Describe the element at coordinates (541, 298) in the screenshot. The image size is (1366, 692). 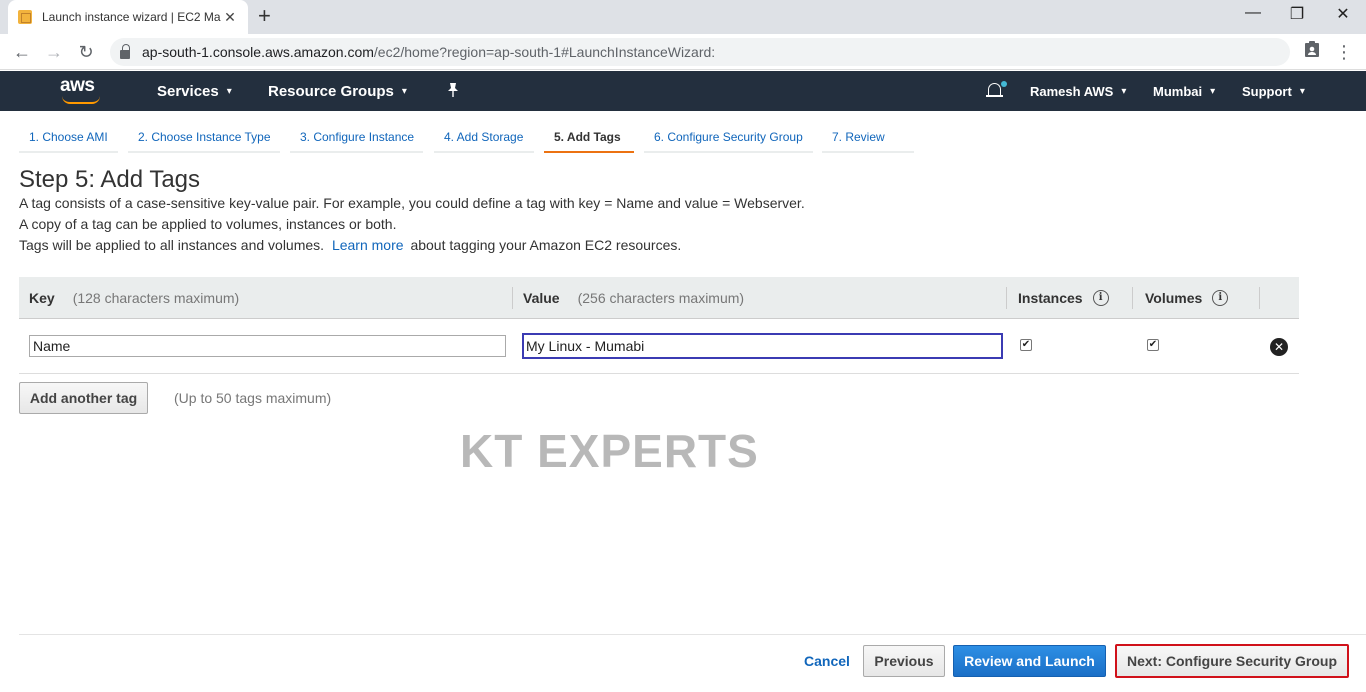
I see `value-header-label: Value` at that location.